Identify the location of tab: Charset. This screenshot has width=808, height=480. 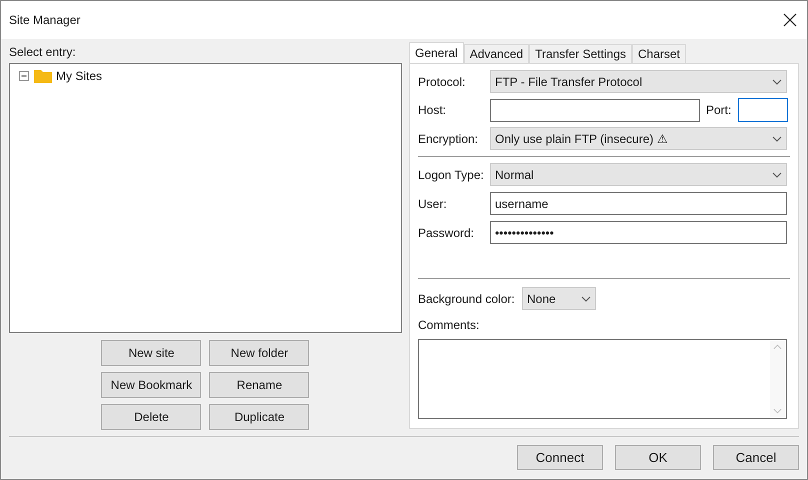
(659, 53).